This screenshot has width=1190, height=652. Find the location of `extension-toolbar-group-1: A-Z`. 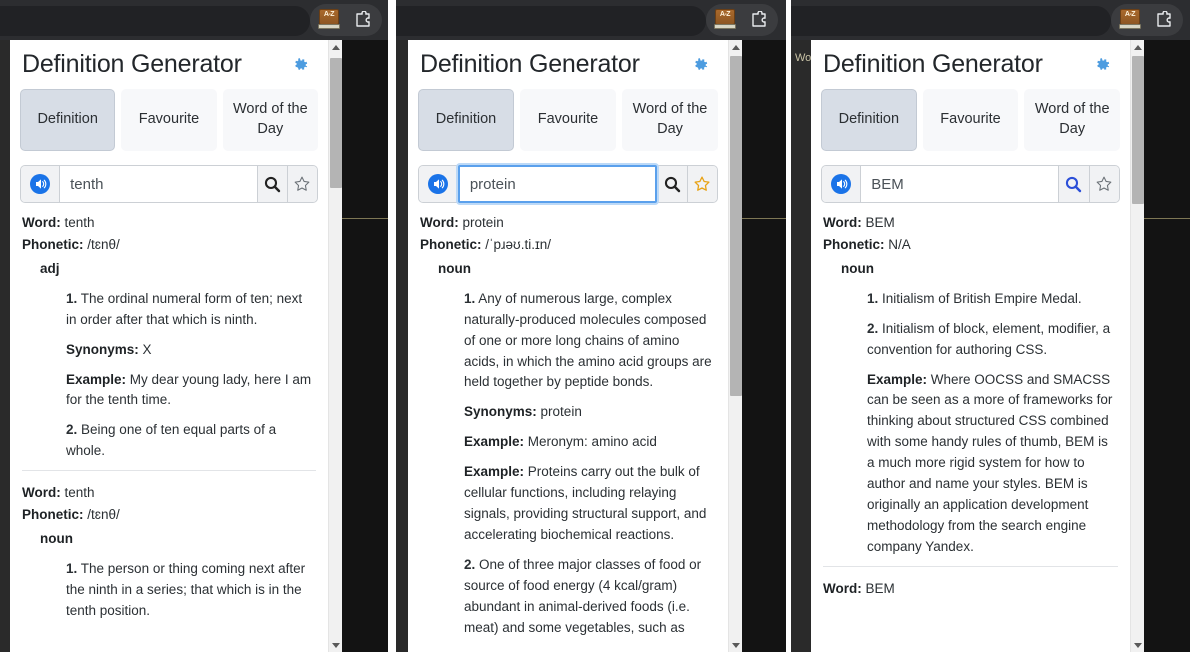

extension-toolbar-group-1: A-Z is located at coordinates (346, 20).